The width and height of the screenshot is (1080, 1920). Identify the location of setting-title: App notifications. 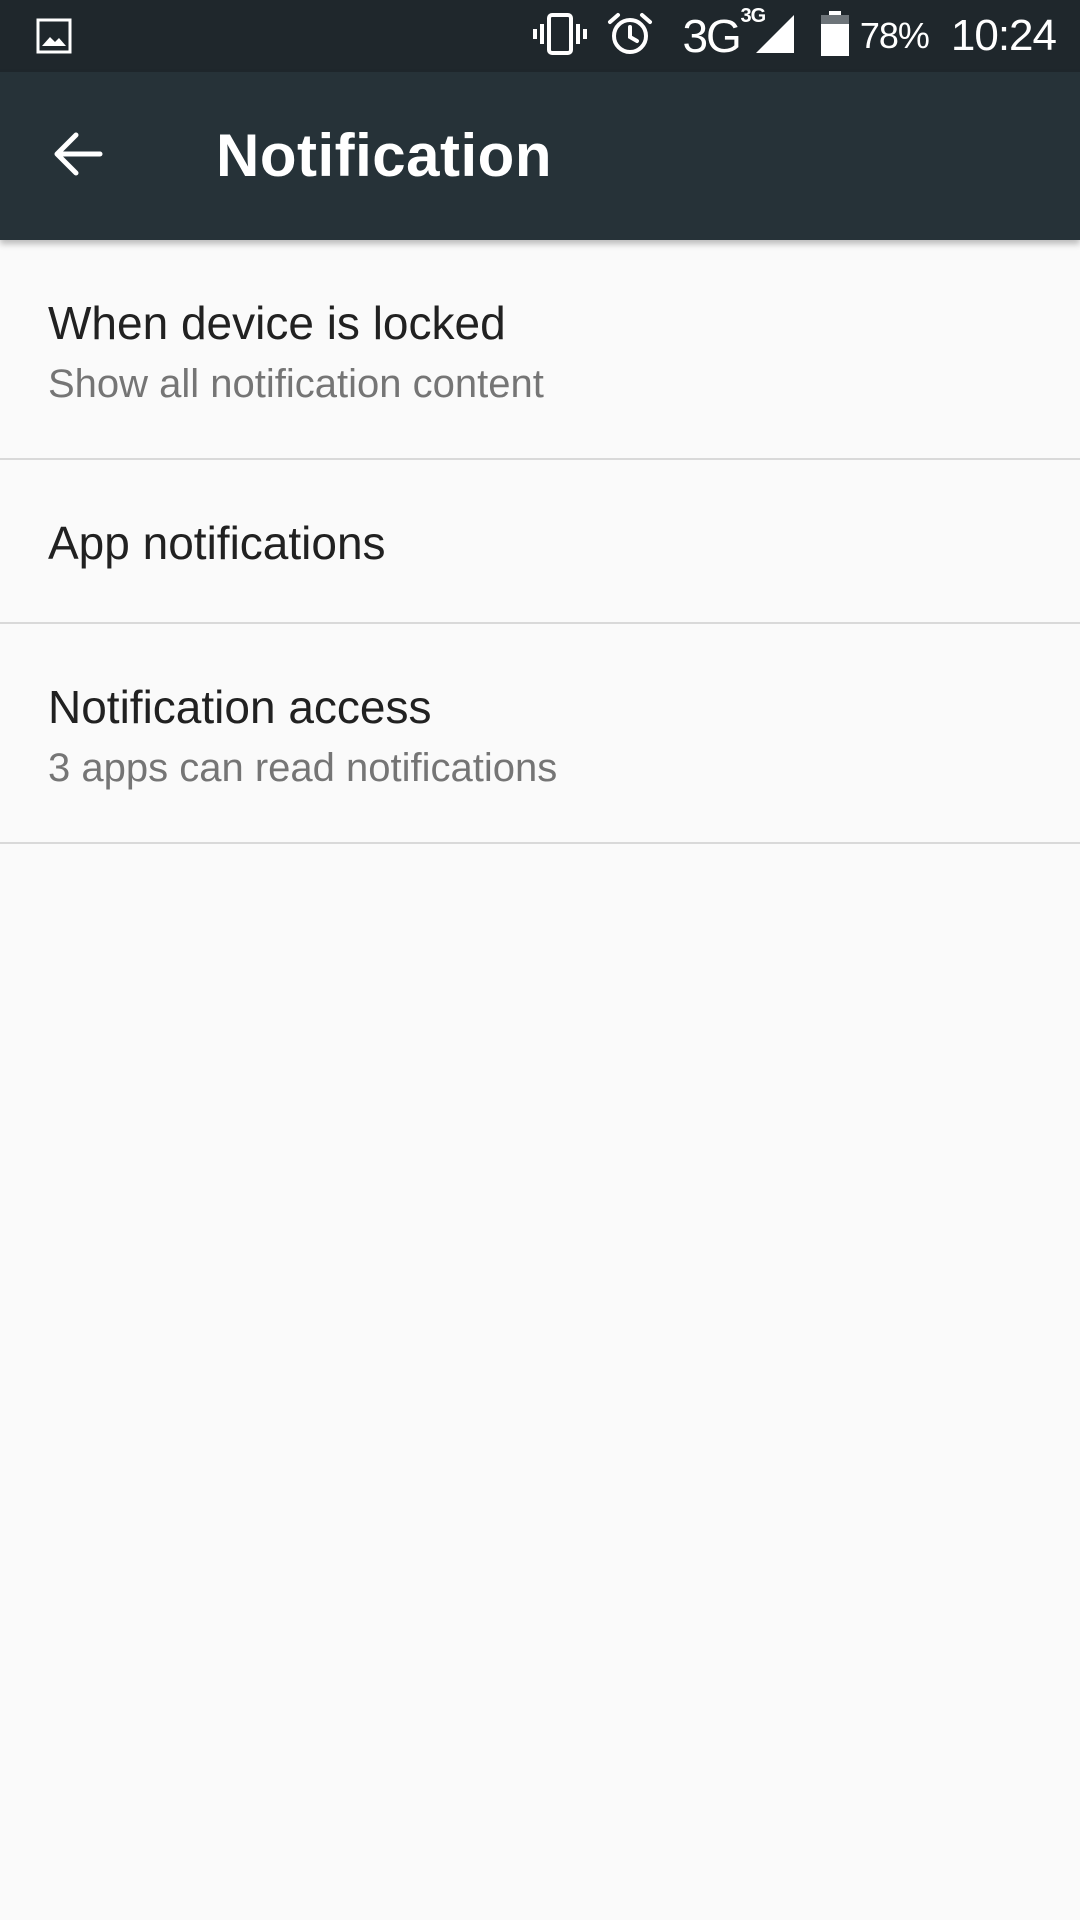
(217, 543).